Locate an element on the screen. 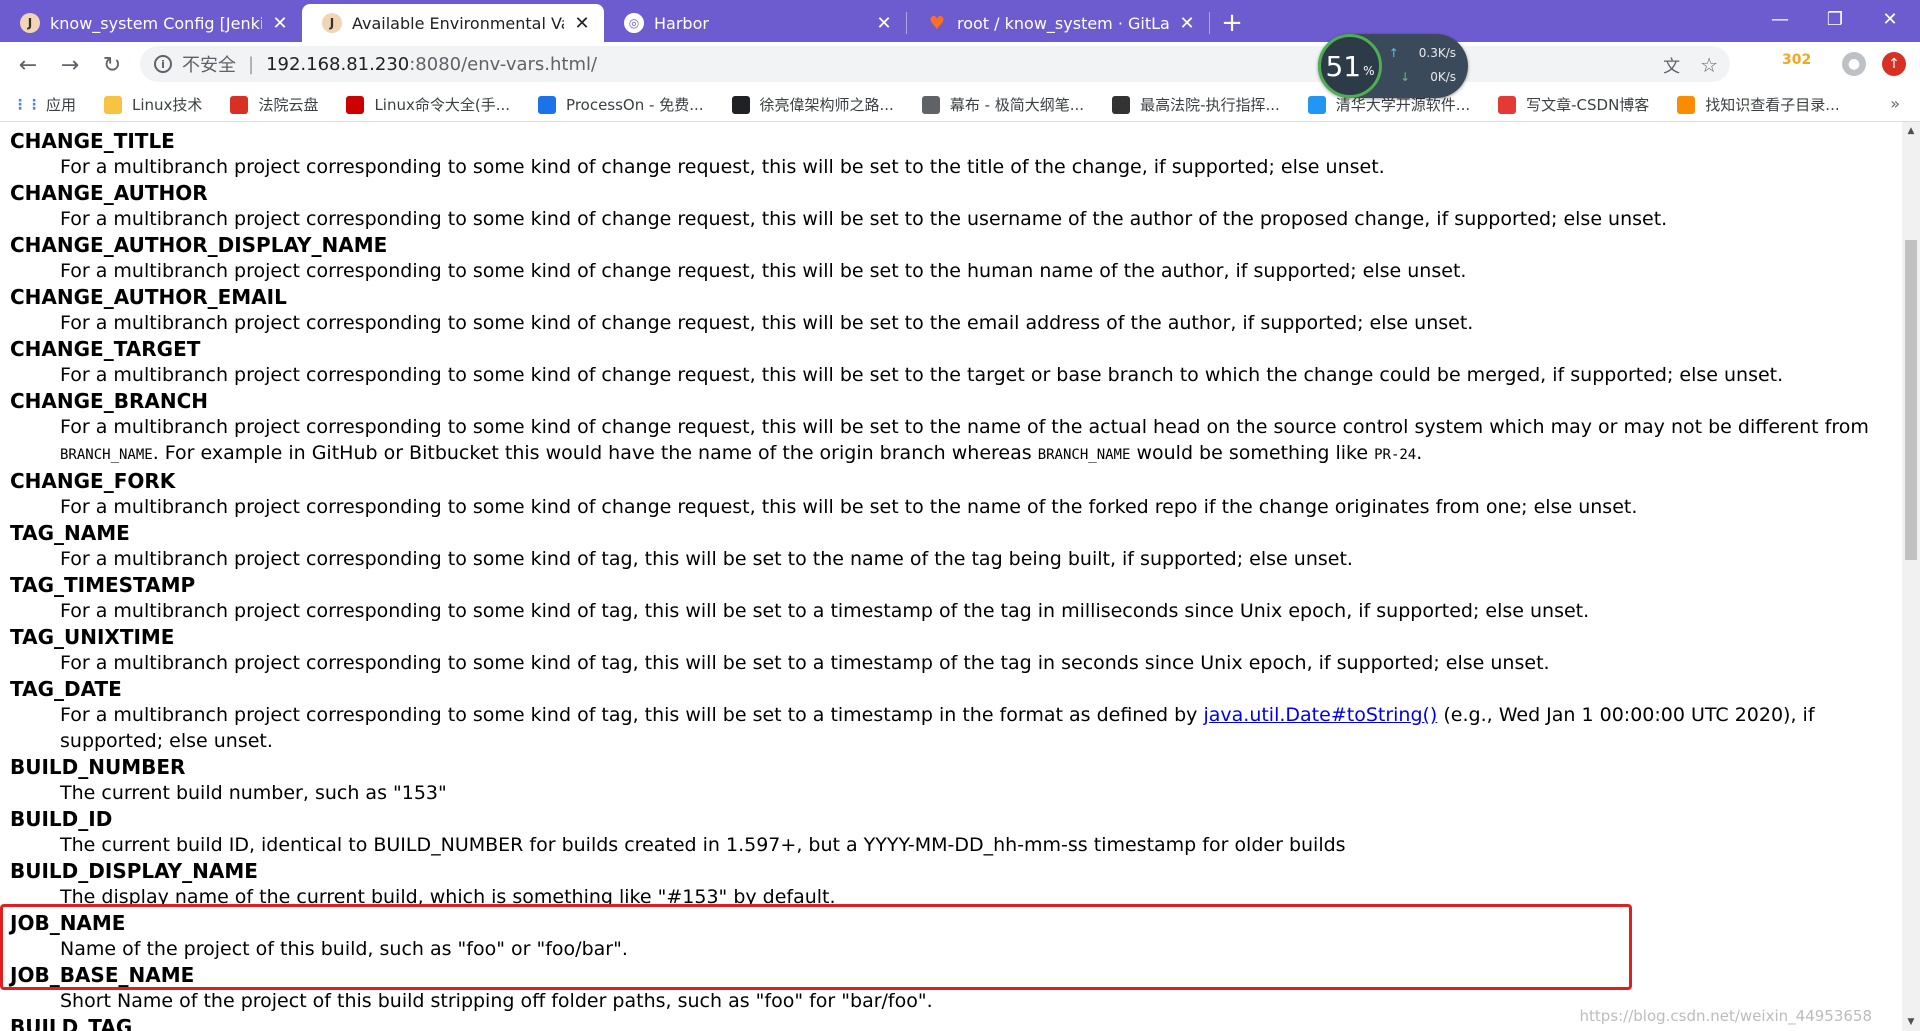 Image resolution: width=1920 pixels, height=1031 pixels. network-speed-widget: 51% ↑ 0.3K/s ↓ 0K/s is located at coordinates (1393, 66).